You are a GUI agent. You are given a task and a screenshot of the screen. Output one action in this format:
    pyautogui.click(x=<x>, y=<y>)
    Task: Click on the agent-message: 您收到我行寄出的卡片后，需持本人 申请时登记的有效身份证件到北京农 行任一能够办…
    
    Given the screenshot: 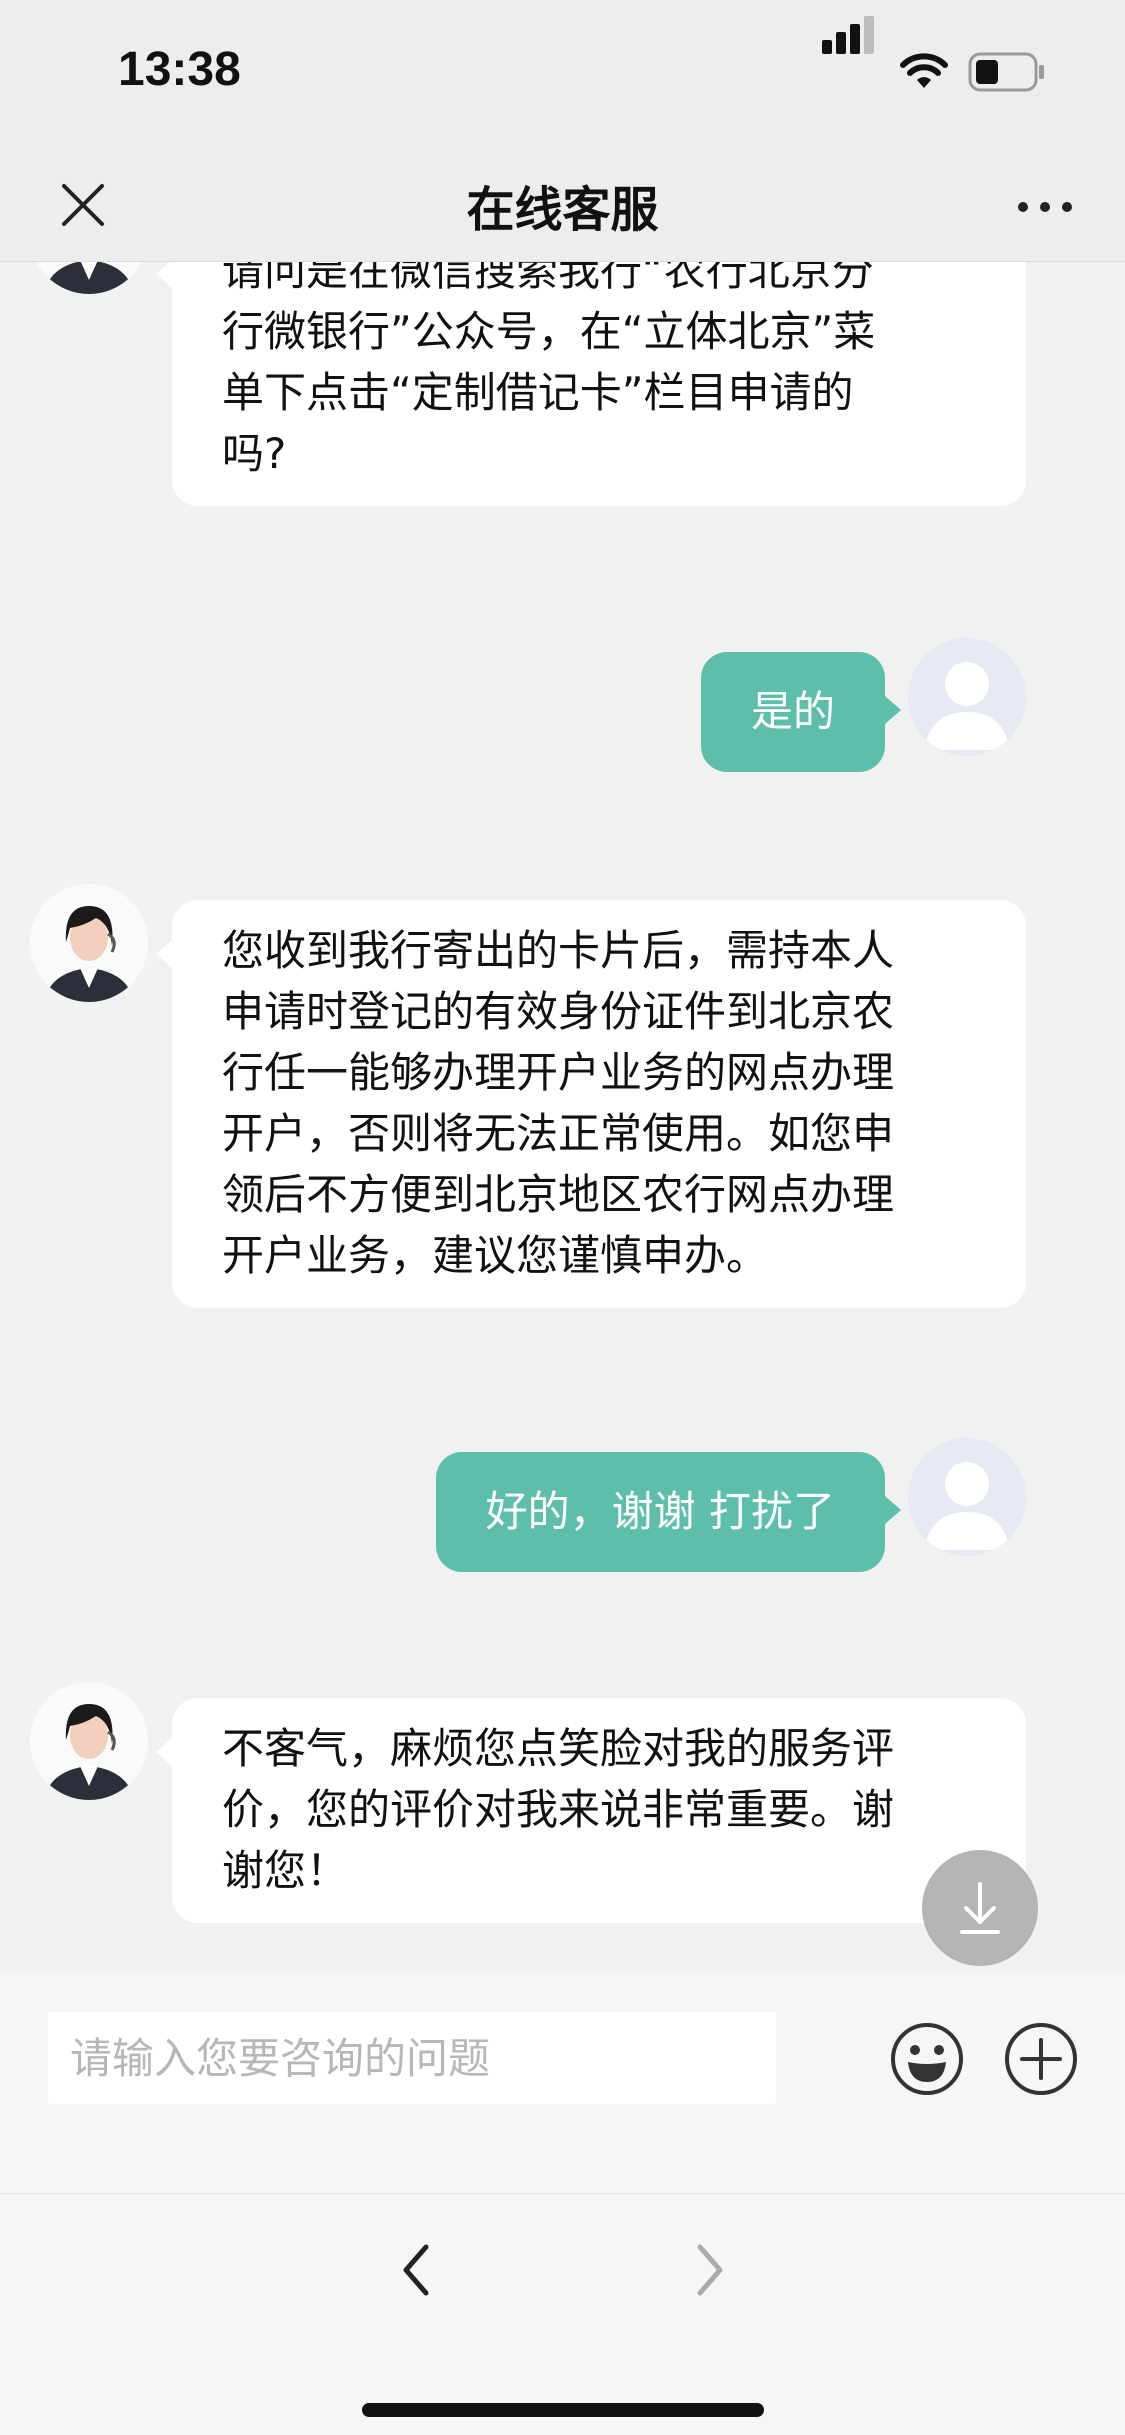 What is the action you would take?
    pyautogui.click(x=591, y=1104)
    